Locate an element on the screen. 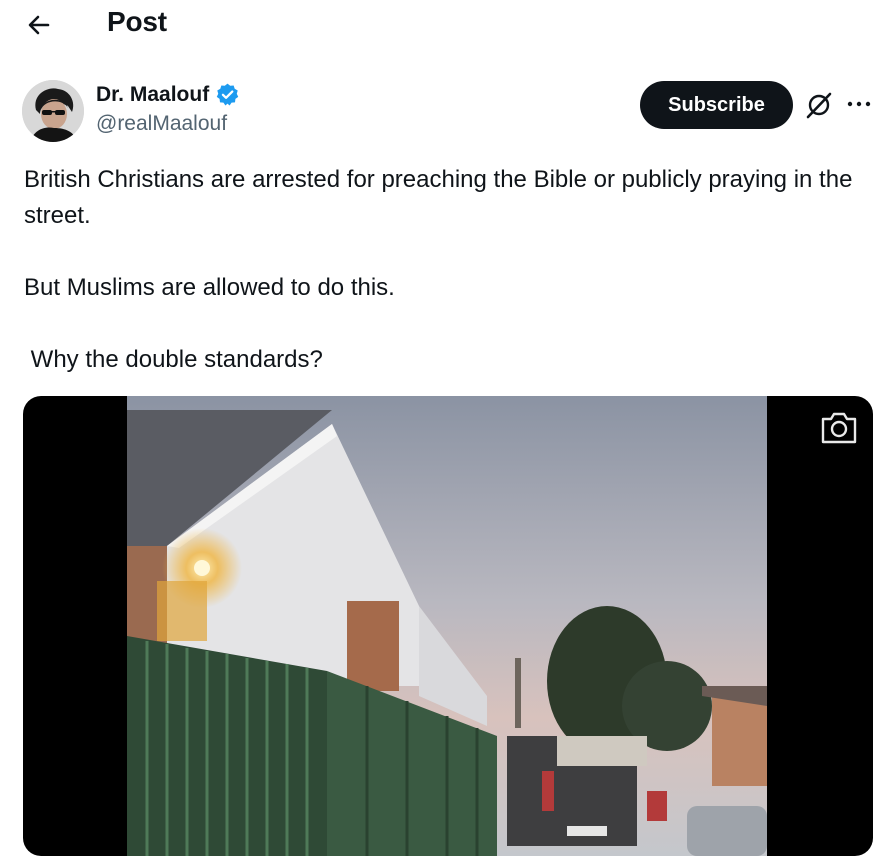  page-title: Post is located at coordinates (137, 21).